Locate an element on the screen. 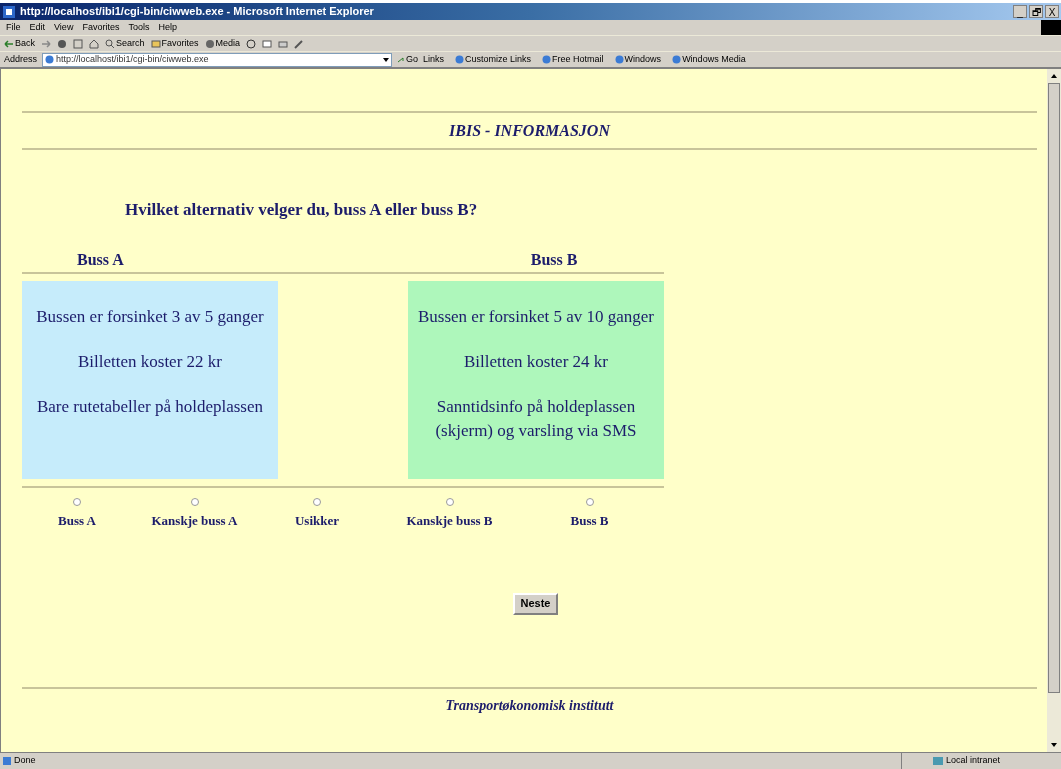 The image size is (1061, 769). menu-item: Help is located at coordinates (167, 27).